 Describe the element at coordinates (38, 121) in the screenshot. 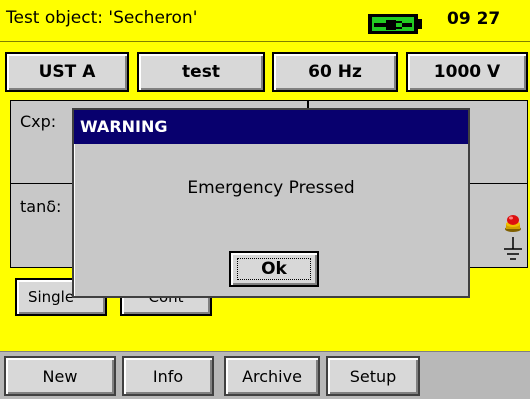

I see `cxp-label: Cxp:` at that location.